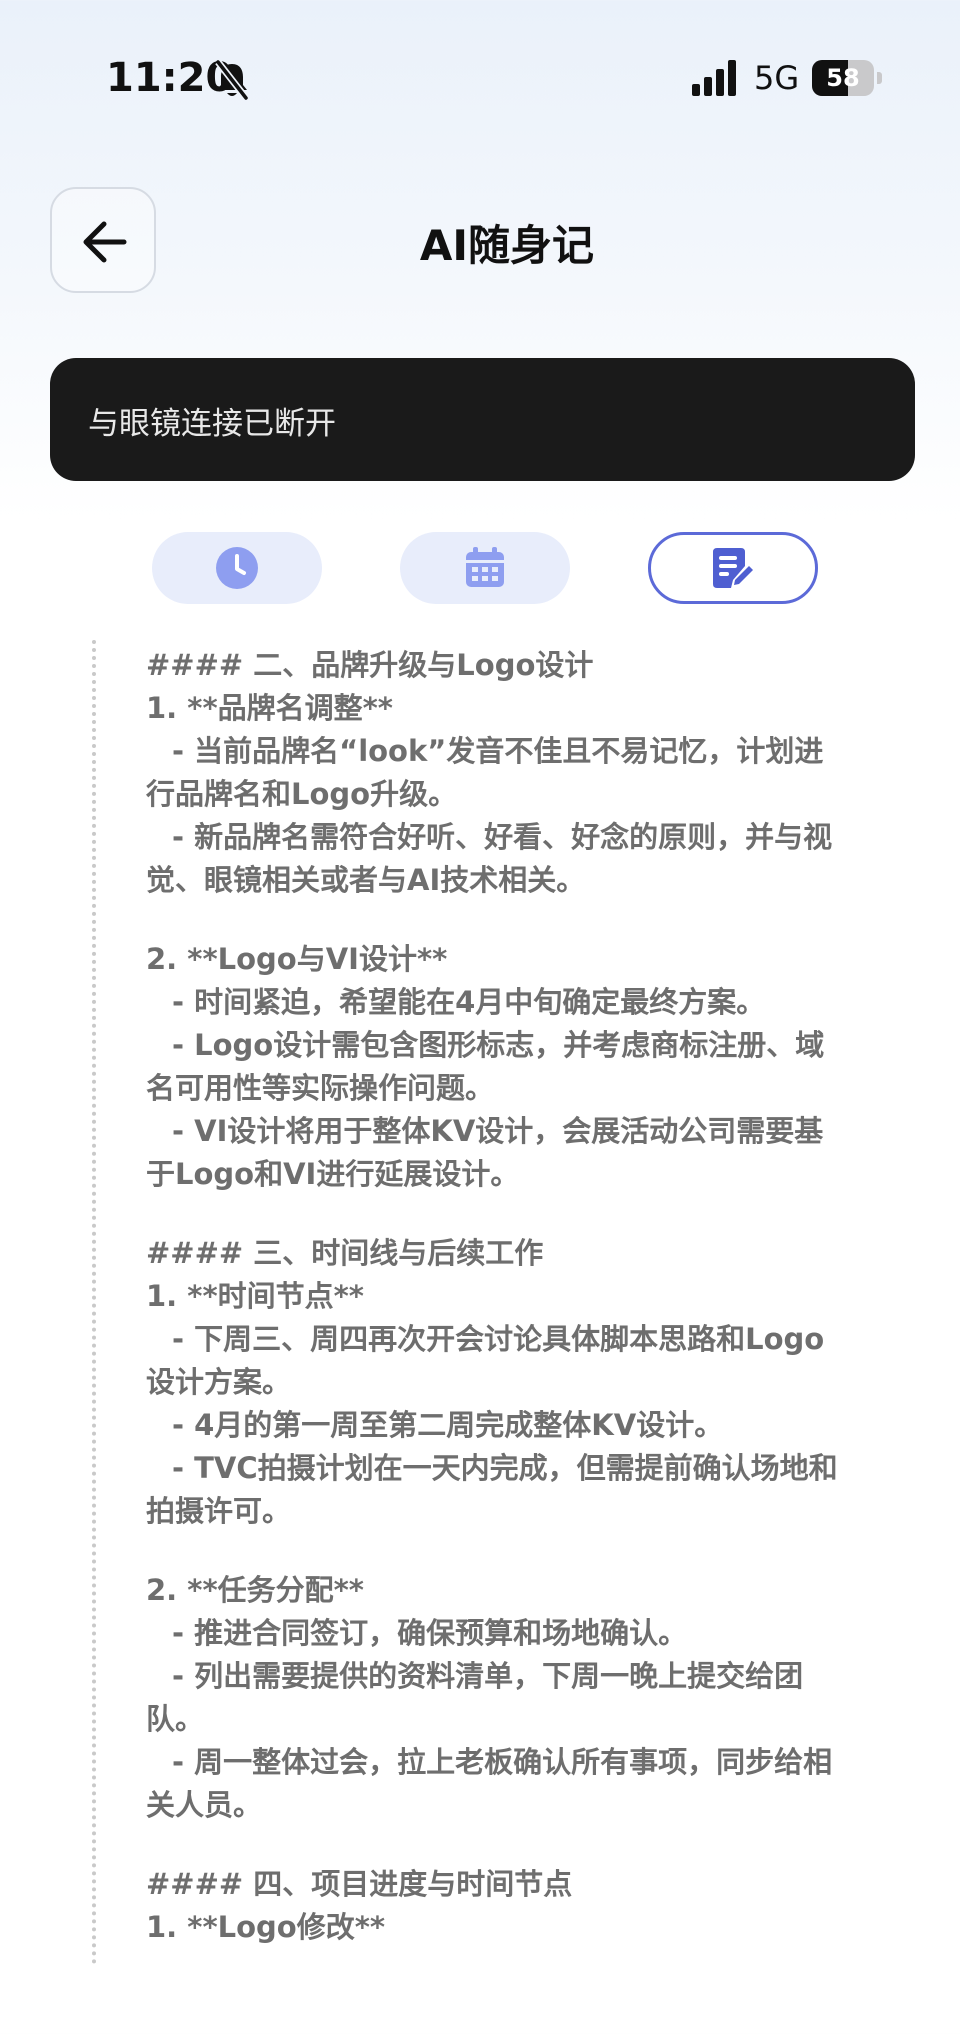  I want to click on battery-percentage: 58, so click(843, 78).